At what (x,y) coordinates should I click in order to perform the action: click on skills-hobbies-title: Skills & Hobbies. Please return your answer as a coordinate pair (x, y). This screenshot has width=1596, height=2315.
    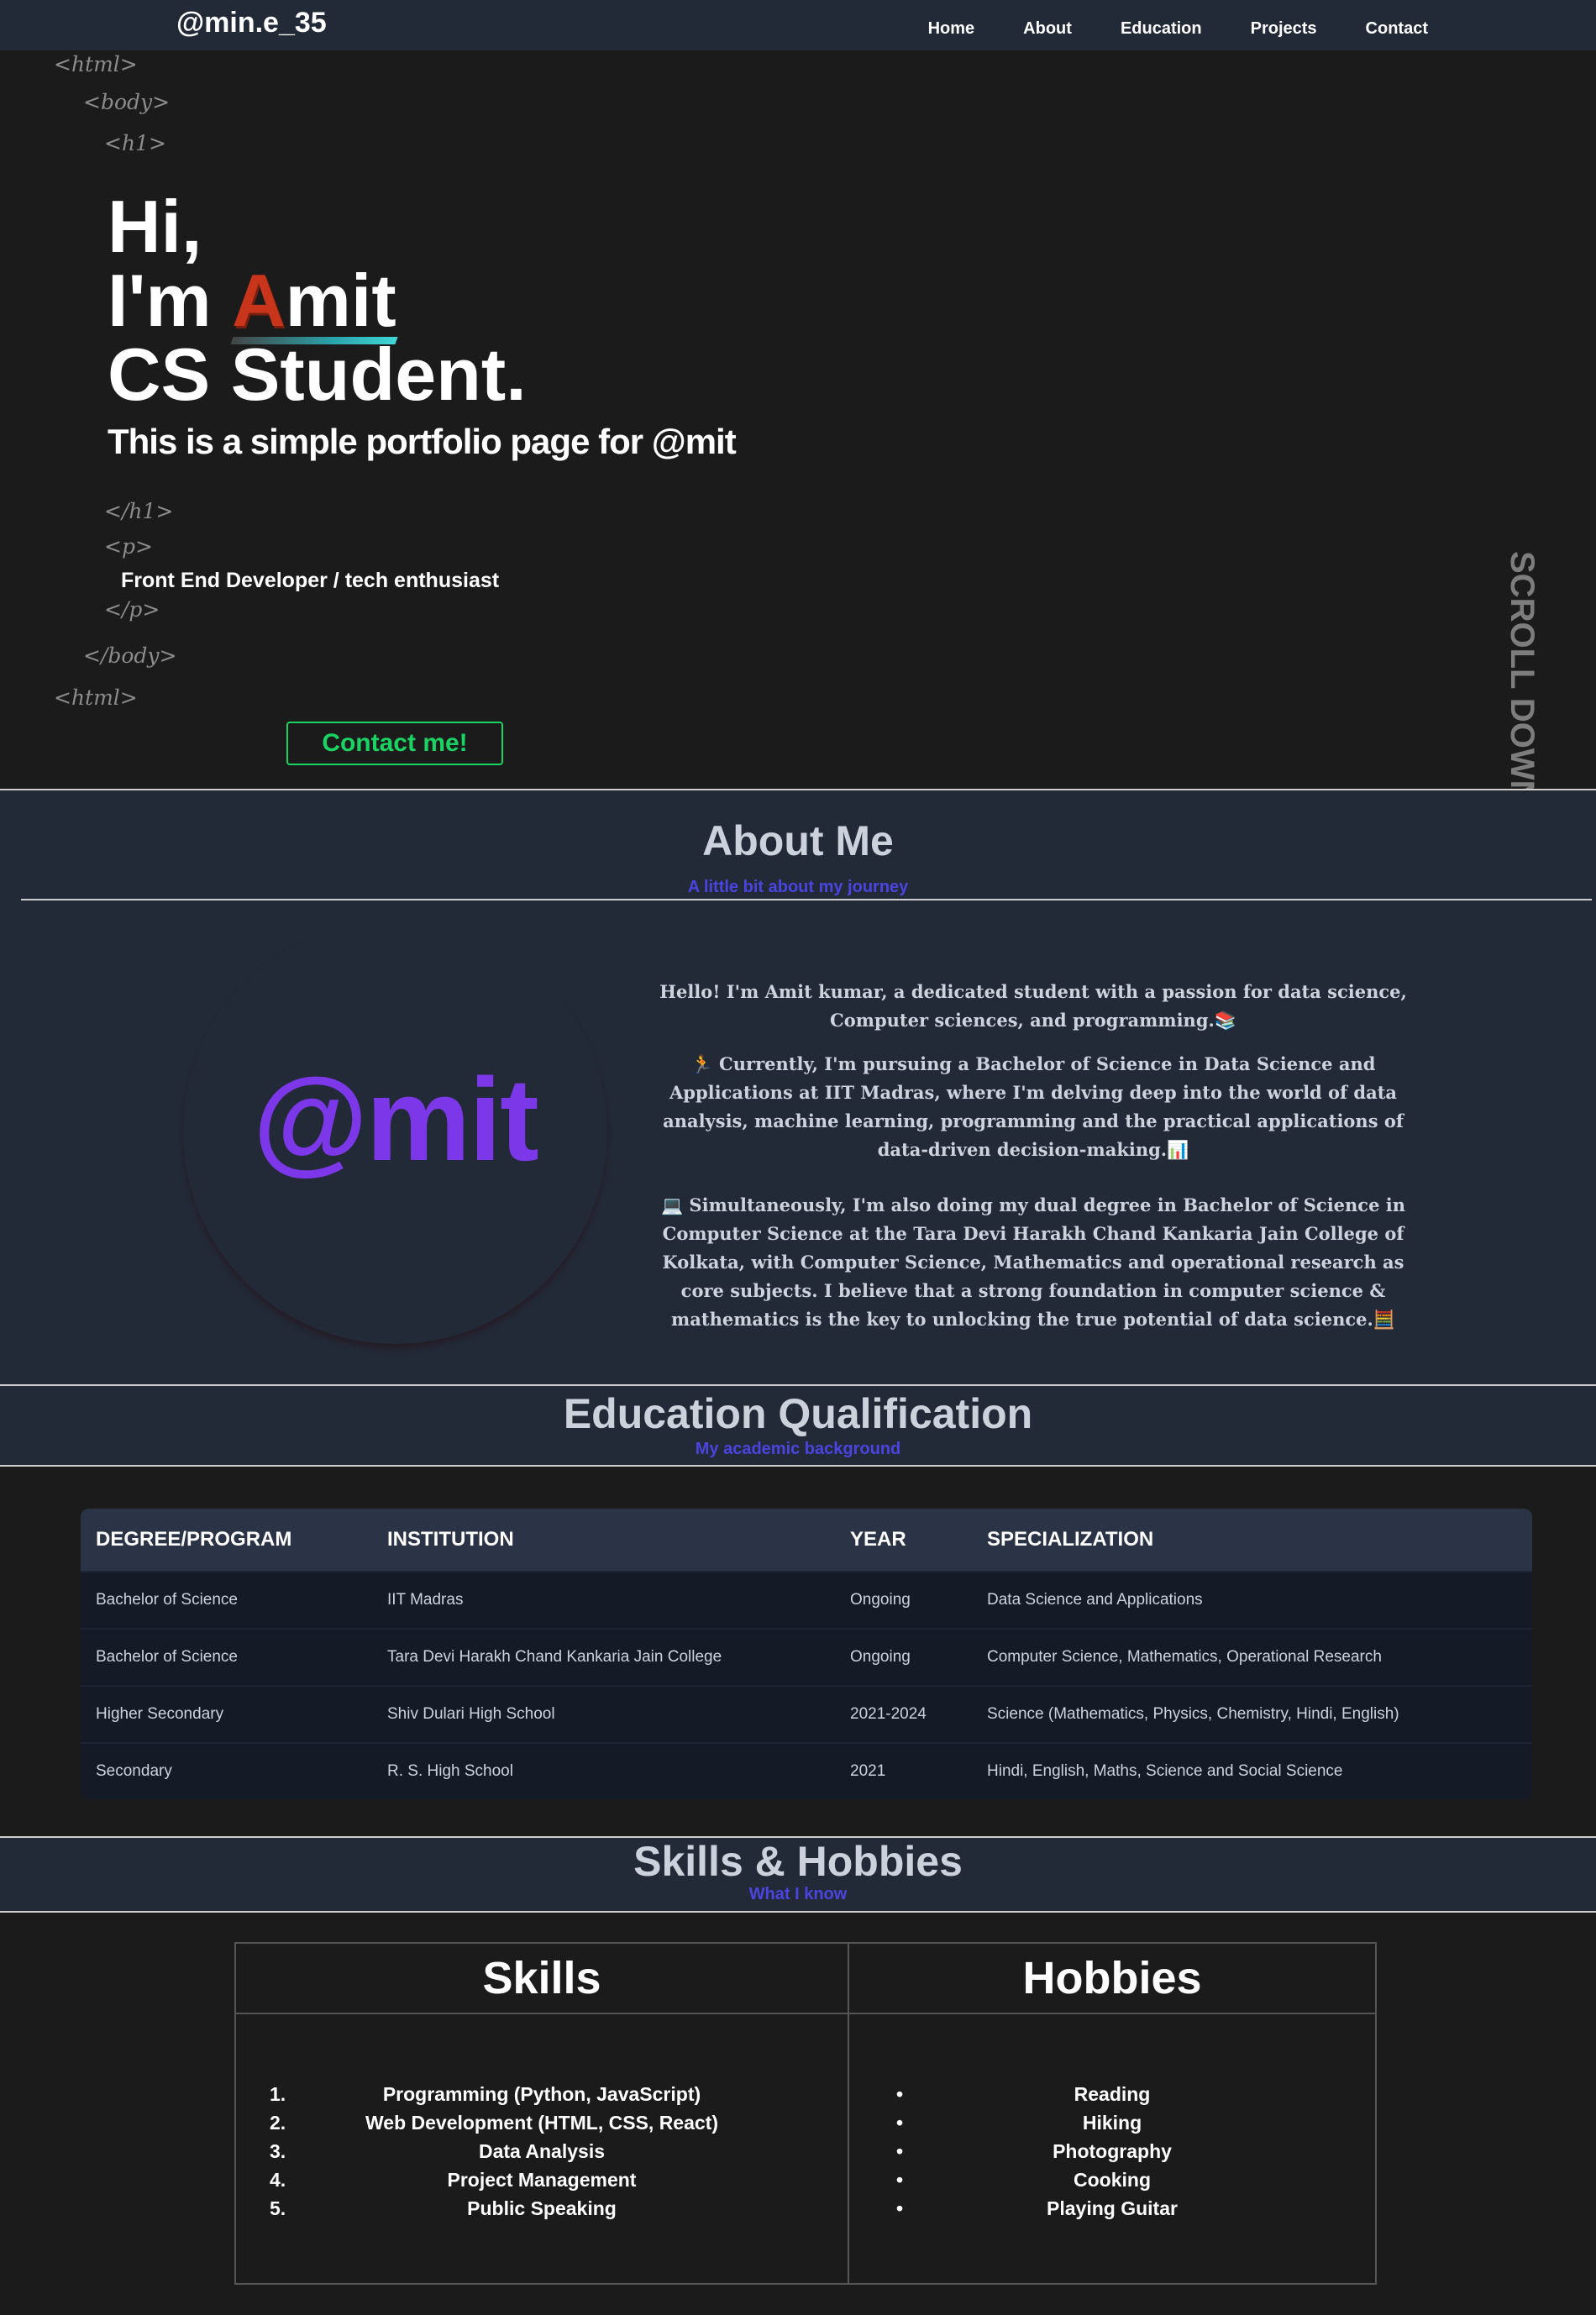
    Looking at the image, I should click on (798, 1861).